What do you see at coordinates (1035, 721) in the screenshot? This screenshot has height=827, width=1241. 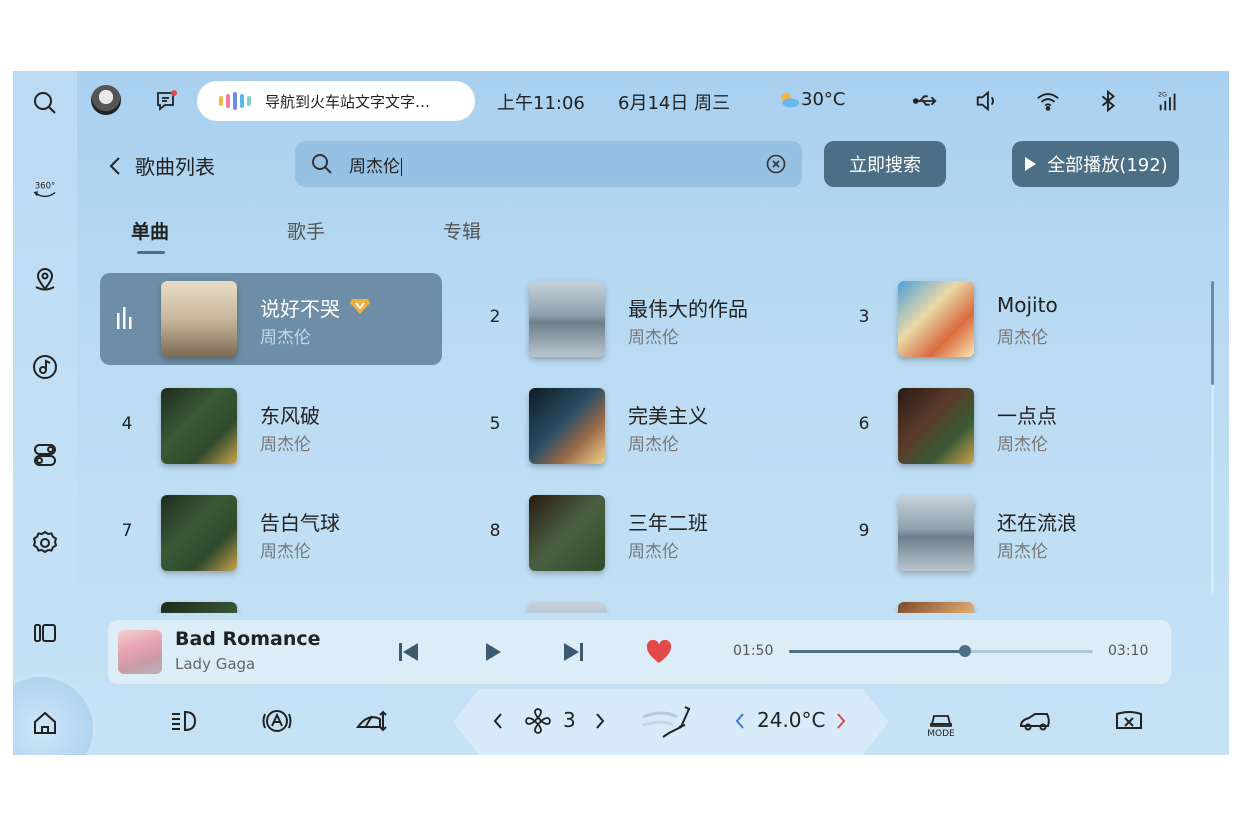 I see `car-view-icon` at bounding box center [1035, 721].